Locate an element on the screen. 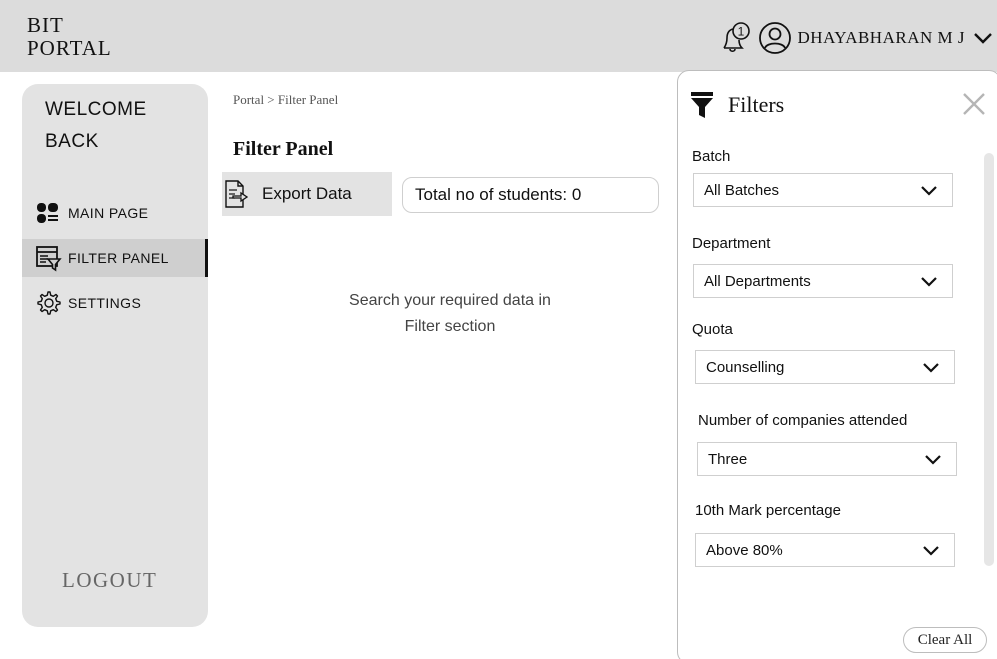 The height and width of the screenshot is (659, 997). tenth-mark-select-value: Above 80% is located at coordinates (744, 550).